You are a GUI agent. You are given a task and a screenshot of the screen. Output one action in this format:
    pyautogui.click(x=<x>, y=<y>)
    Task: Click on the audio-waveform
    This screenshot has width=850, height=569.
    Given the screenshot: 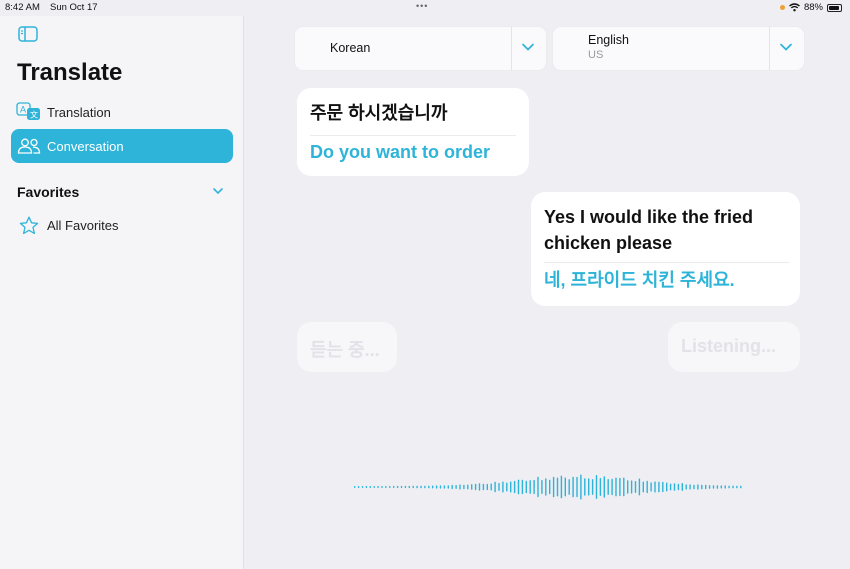 What is the action you would take?
    pyautogui.click(x=548, y=487)
    